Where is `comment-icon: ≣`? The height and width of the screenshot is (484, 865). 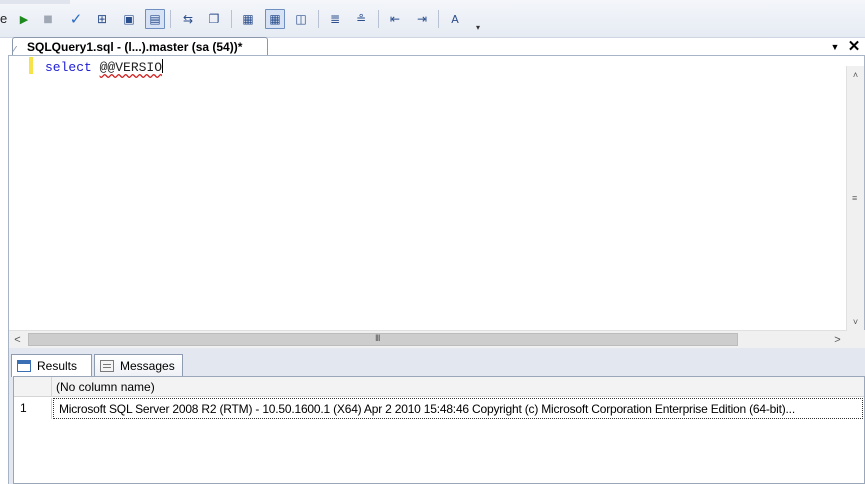 comment-icon: ≣ is located at coordinates (335, 19).